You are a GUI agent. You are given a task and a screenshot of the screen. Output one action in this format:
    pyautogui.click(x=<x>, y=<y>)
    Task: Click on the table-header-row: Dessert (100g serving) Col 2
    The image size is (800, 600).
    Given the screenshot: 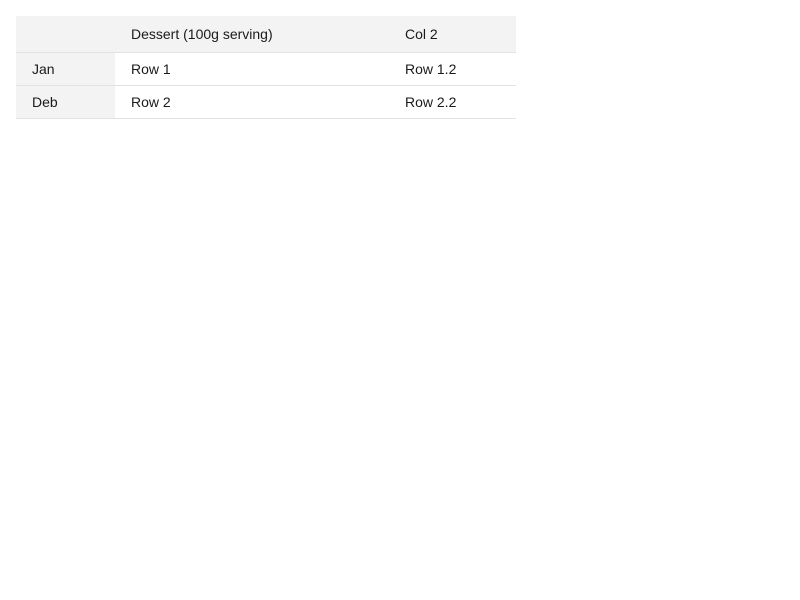 What is the action you would take?
    pyautogui.click(x=266, y=34)
    